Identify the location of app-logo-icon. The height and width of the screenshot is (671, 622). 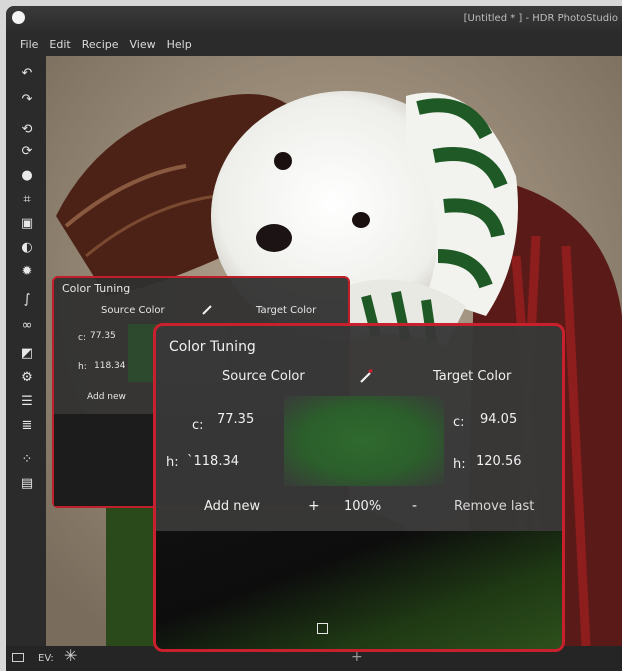
(18, 17).